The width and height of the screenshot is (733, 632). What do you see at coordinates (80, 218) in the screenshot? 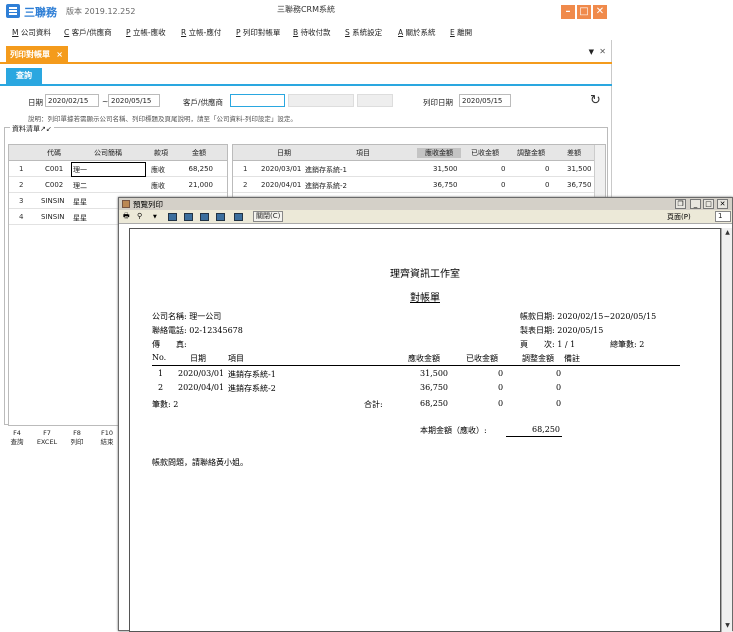
I see `cell-company: 星星` at bounding box center [80, 218].